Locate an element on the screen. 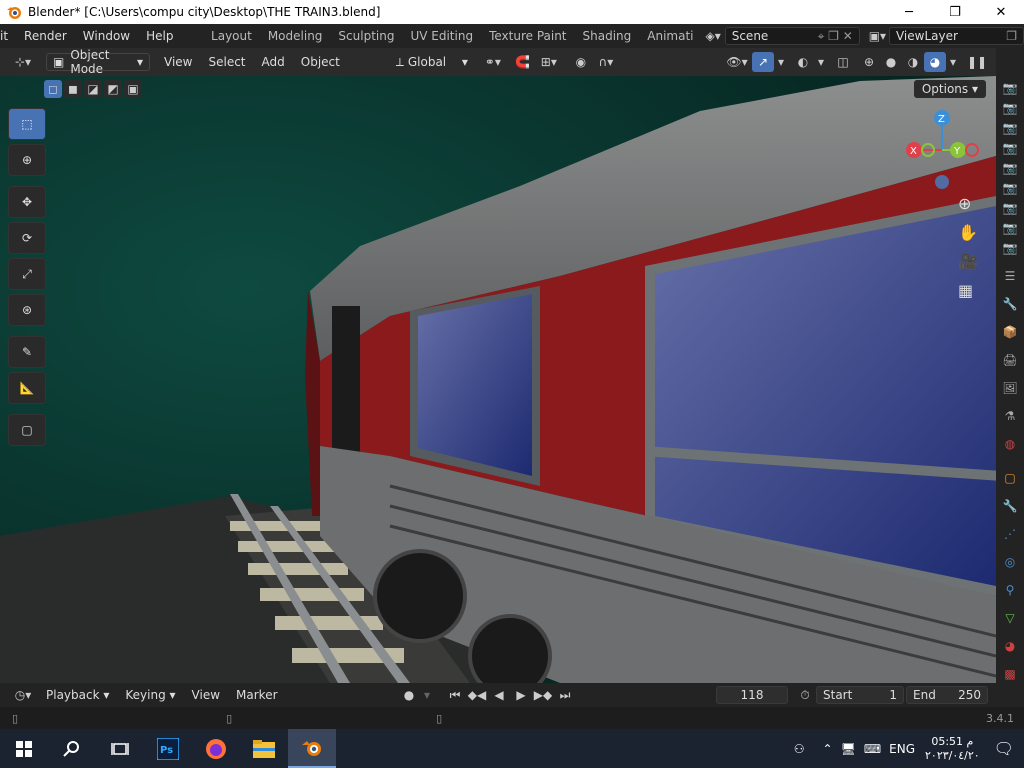  particles-properties-icon: ⋰ is located at coordinates (1010, 534).